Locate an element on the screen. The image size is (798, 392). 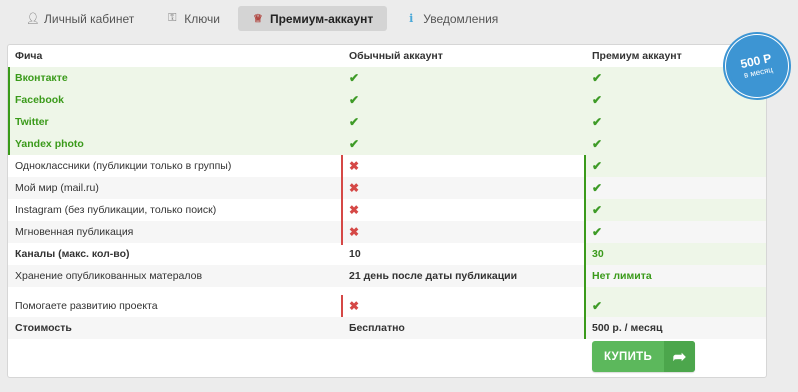
tab-premium-account: ♕ Премиум-аккаунт is located at coordinates (312, 18).